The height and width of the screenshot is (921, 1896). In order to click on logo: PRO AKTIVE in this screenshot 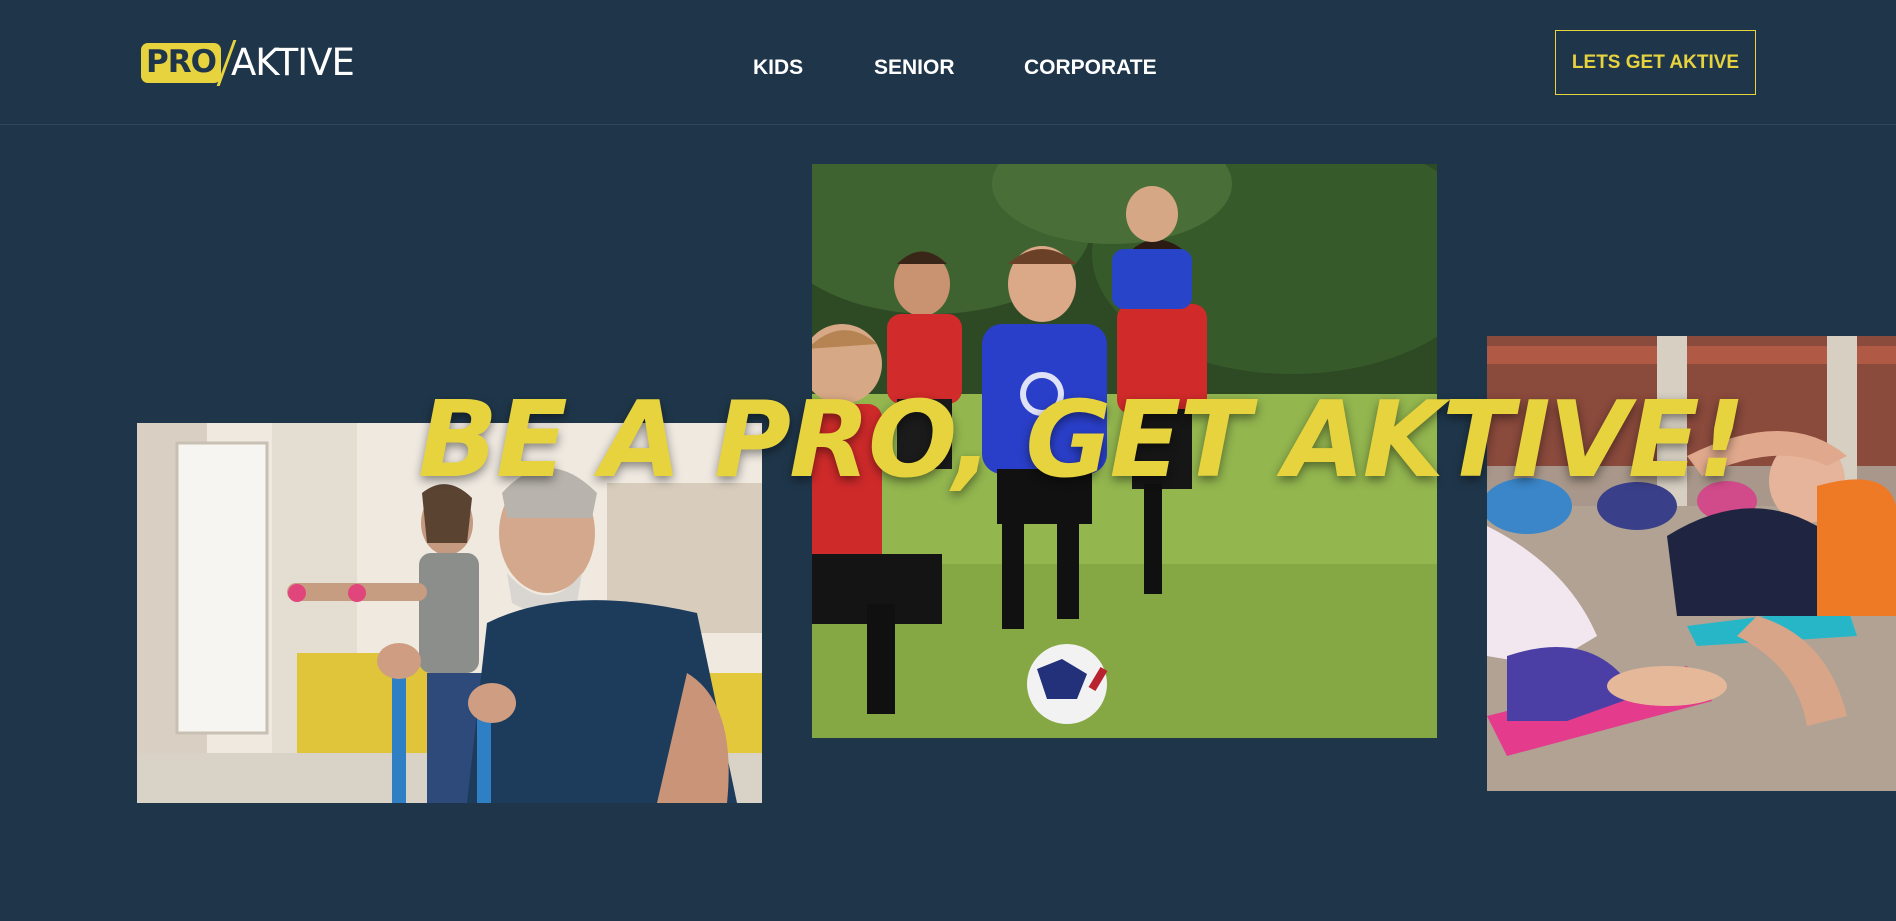, I will do `click(248, 63)`.